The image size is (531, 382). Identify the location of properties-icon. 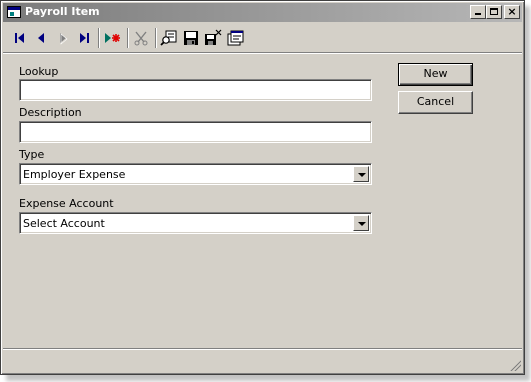
(235, 38).